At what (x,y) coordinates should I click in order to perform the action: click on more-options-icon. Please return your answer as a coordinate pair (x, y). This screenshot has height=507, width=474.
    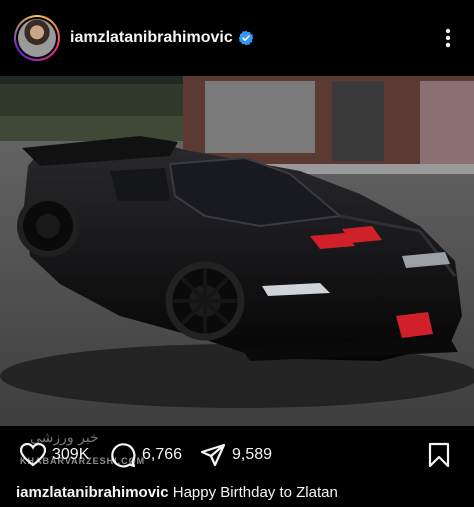
    Looking at the image, I should click on (448, 38).